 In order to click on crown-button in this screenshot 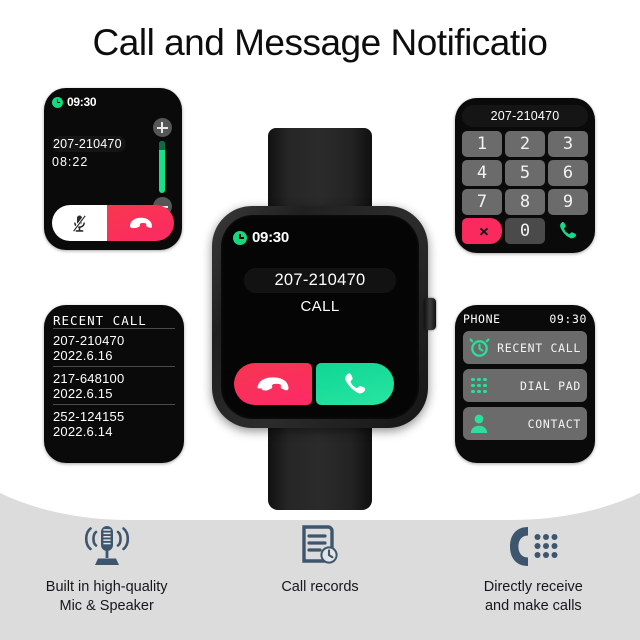, I will do `click(430, 314)`.